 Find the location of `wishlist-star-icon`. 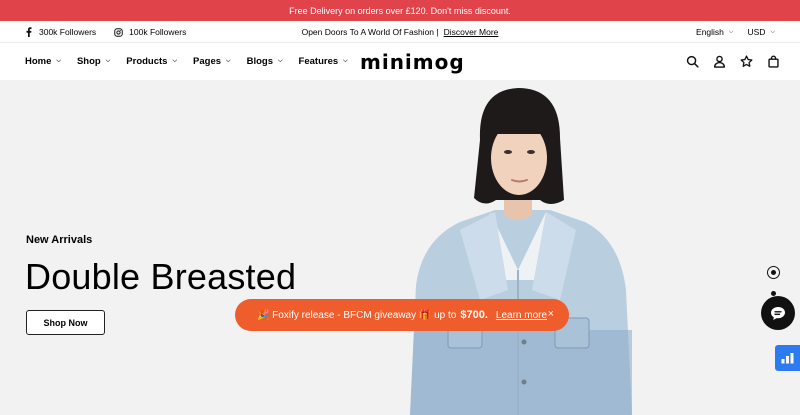

wishlist-star-icon is located at coordinates (746, 61).